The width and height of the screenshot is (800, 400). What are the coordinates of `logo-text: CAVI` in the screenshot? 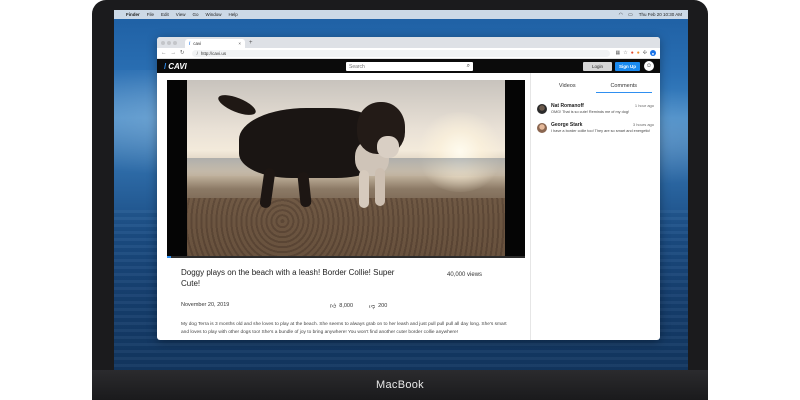 It's located at (177, 66).